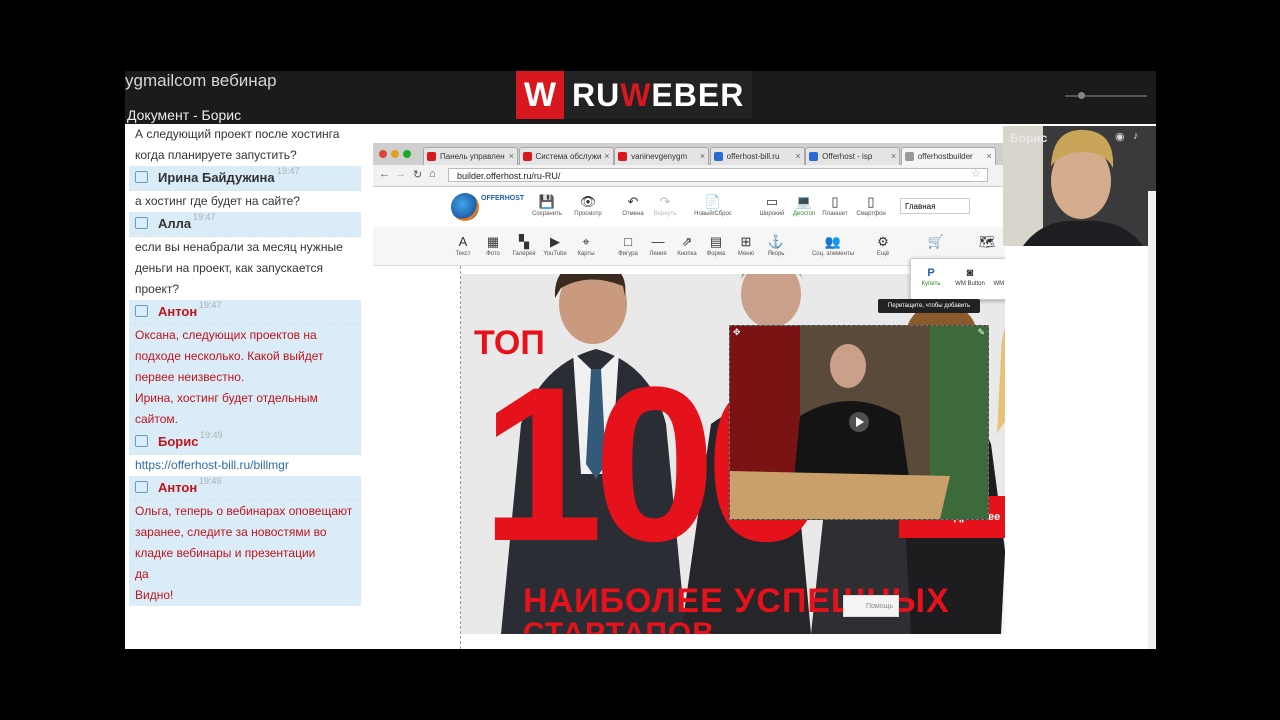 The image size is (1280, 720). I want to click on map-view-icon: 🗺, so click(987, 241).